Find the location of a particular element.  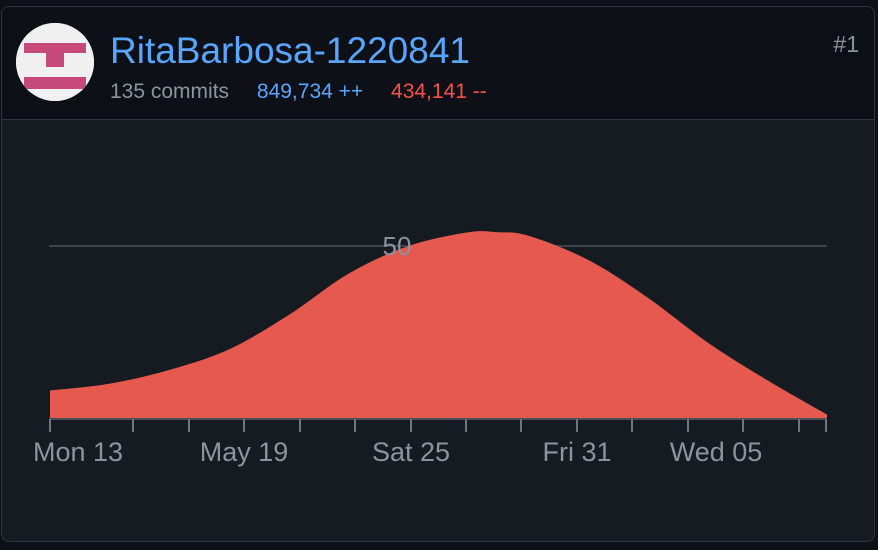

x-tick-label: May 19 is located at coordinates (244, 452).